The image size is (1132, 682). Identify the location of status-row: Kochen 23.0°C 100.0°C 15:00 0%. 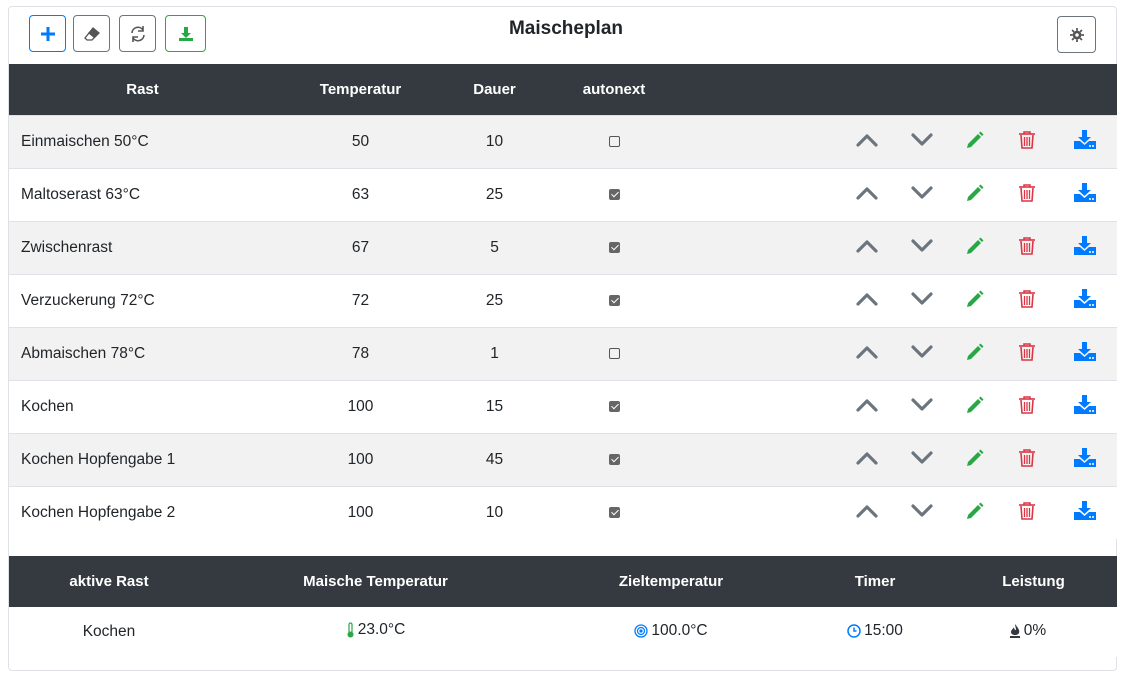
(563, 632).